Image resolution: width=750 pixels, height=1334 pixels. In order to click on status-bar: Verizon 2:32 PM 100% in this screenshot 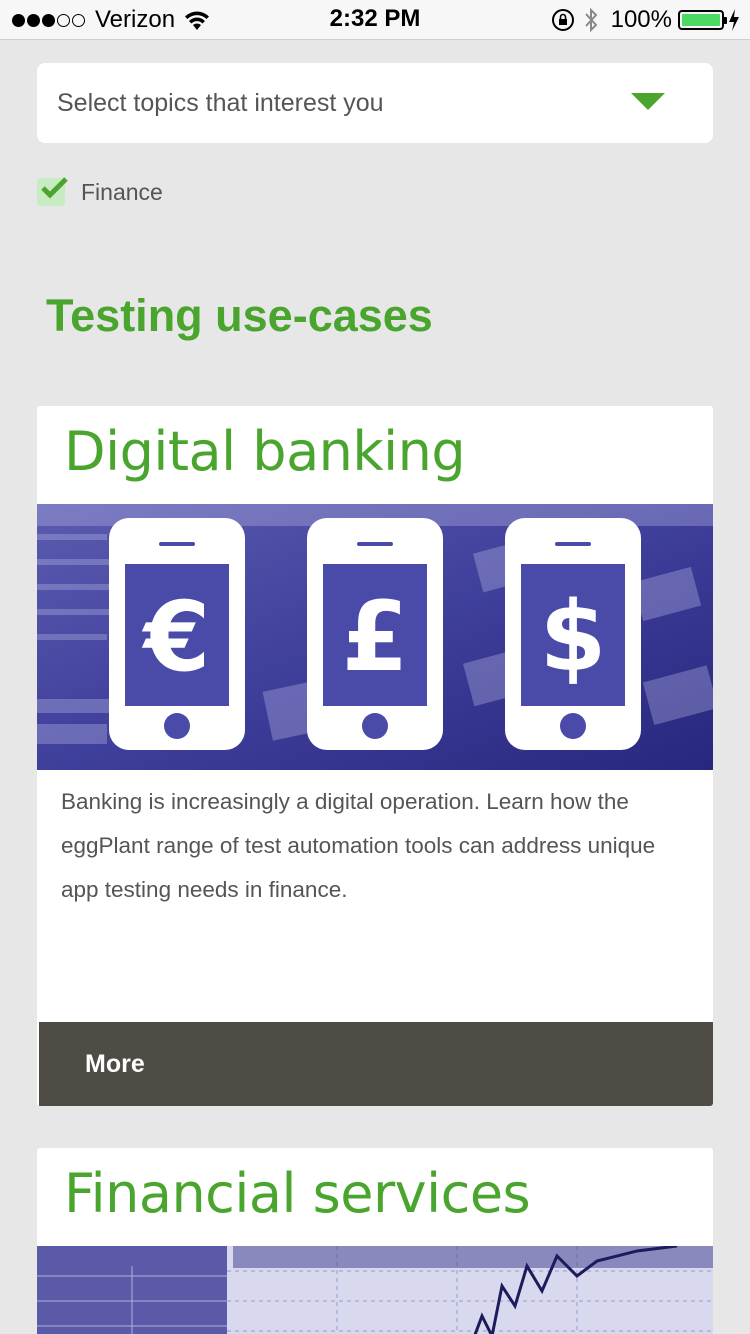, I will do `click(375, 20)`.